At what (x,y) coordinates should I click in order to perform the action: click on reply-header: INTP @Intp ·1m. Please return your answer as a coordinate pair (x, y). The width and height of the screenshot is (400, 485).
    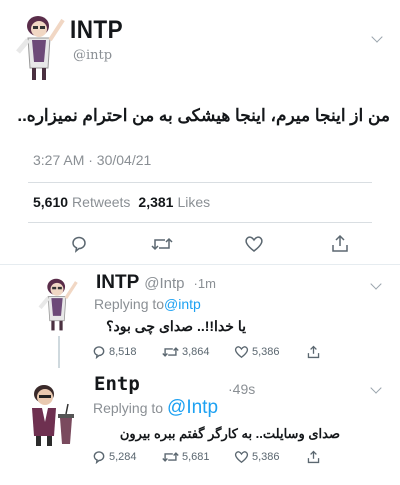
    Looking at the image, I should click on (156, 283).